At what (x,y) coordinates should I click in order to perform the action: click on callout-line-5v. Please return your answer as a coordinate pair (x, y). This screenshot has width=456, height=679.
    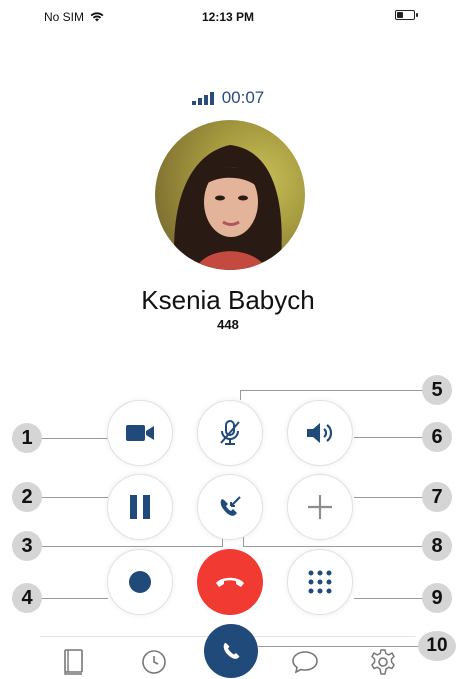
    Looking at the image, I should click on (240, 395).